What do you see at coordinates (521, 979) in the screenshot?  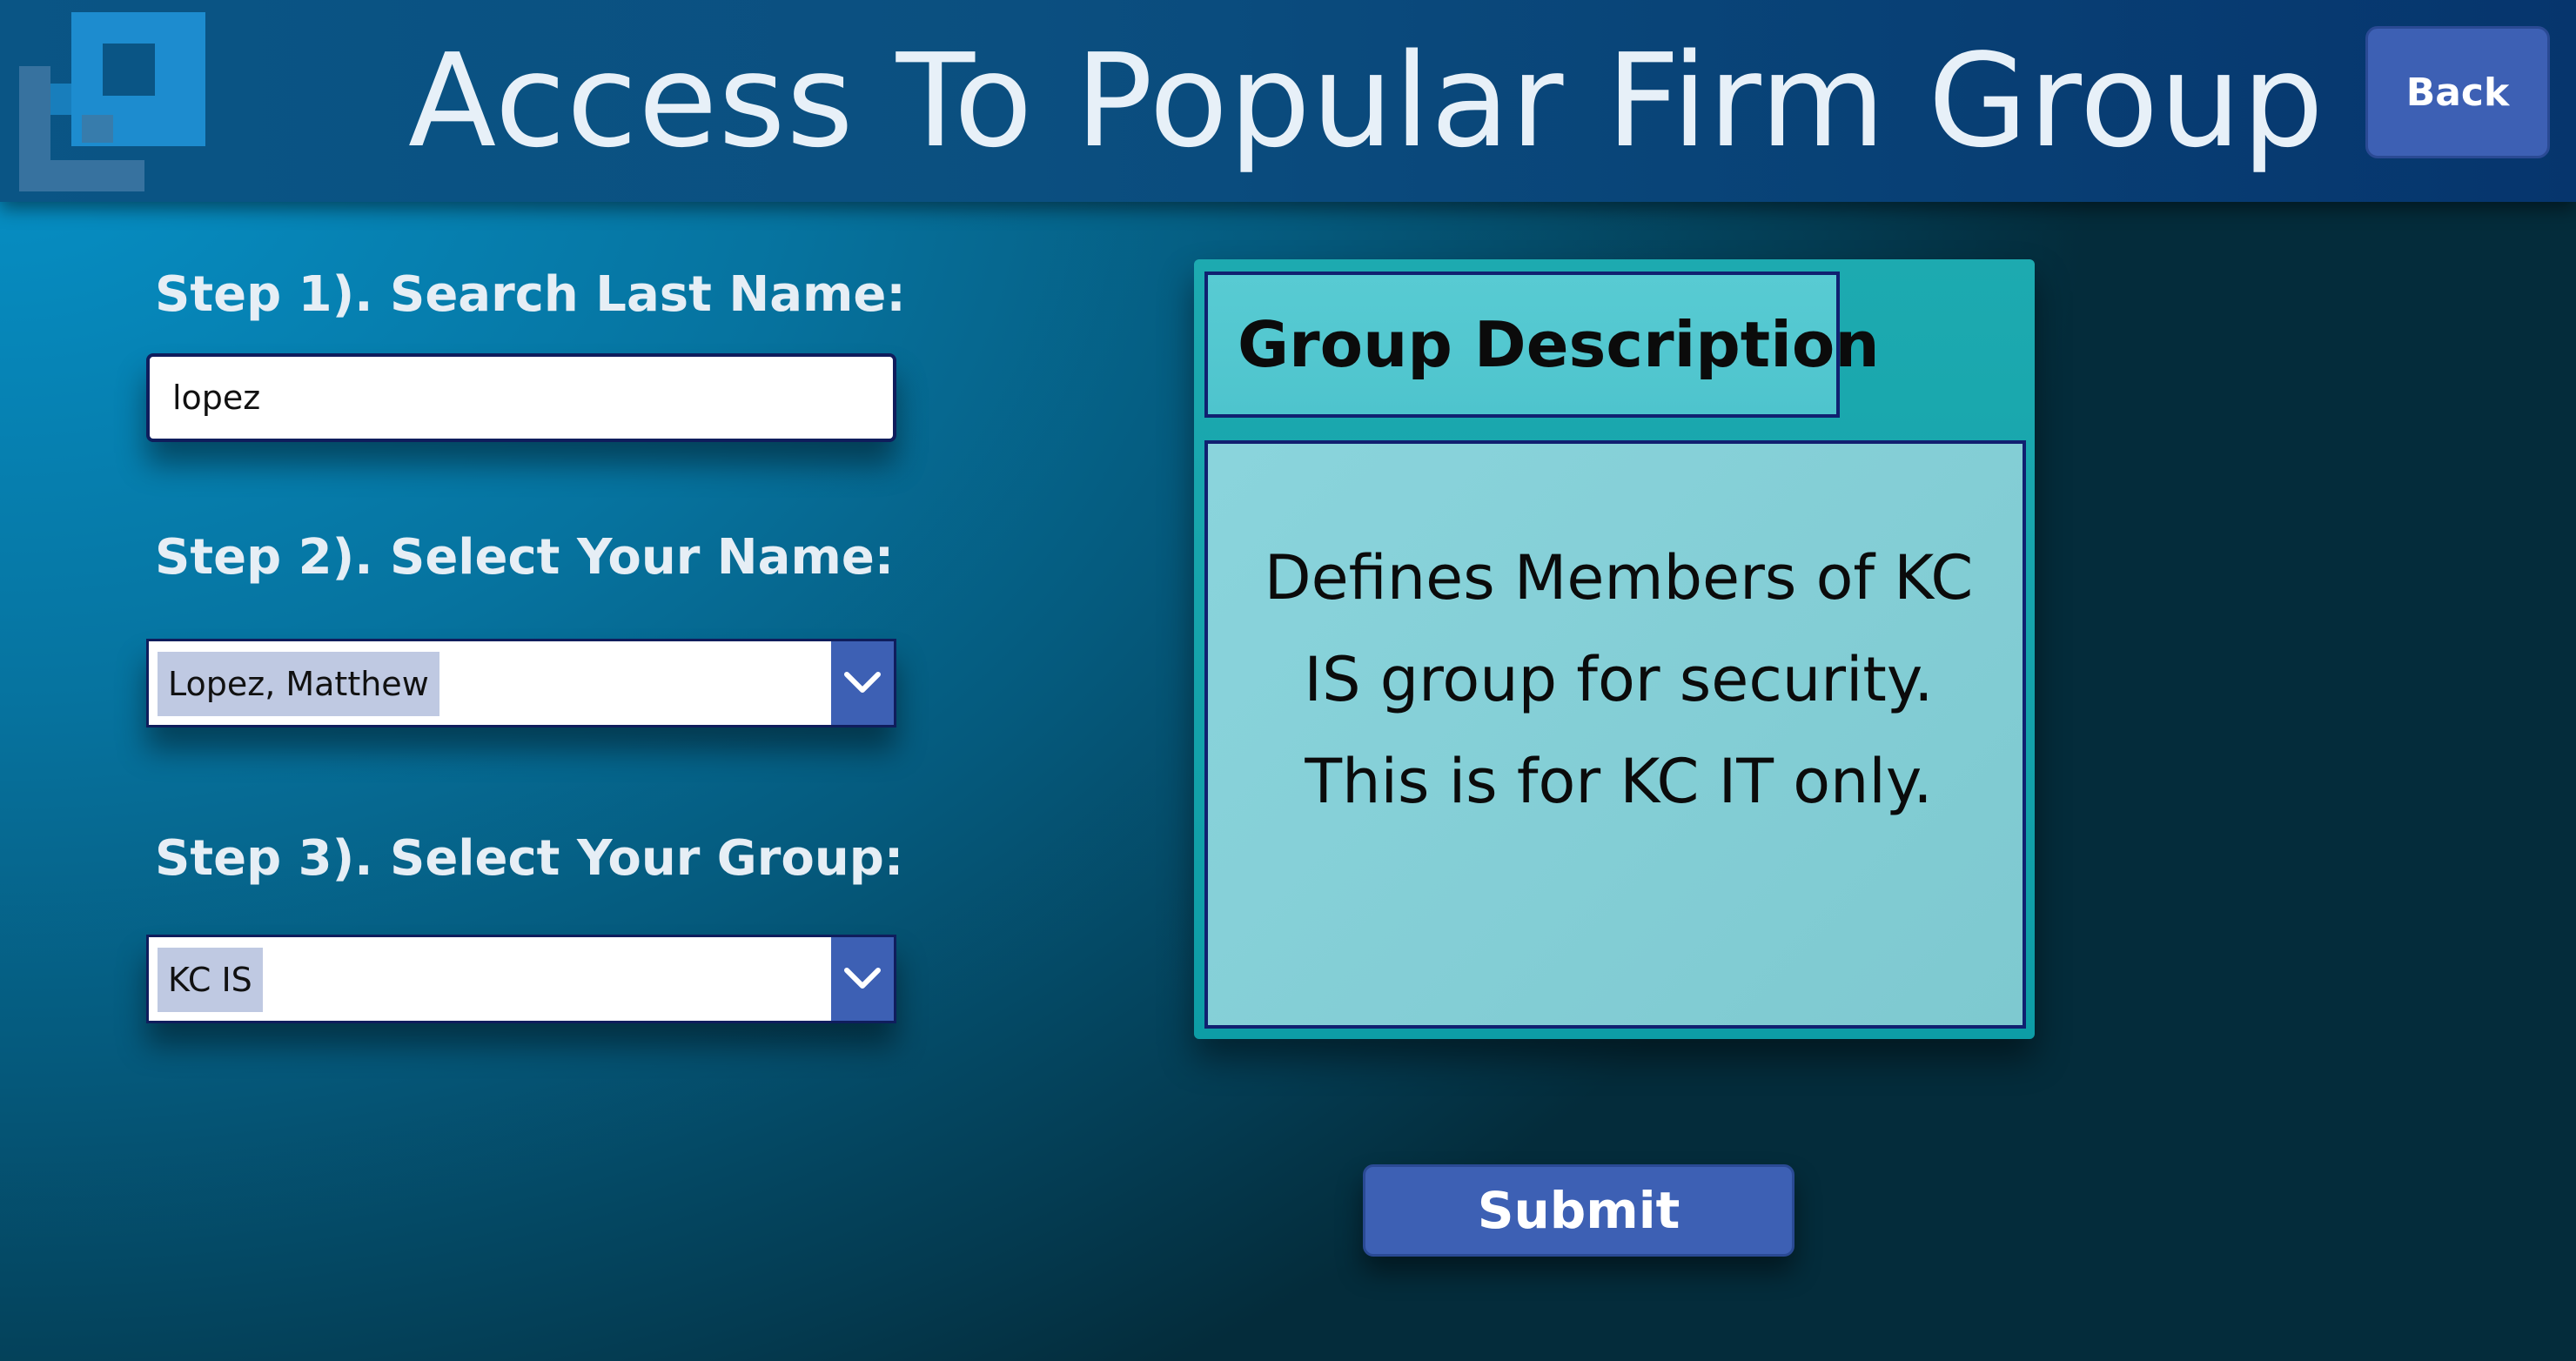 I see `group-dropdown: KC IS` at bounding box center [521, 979].